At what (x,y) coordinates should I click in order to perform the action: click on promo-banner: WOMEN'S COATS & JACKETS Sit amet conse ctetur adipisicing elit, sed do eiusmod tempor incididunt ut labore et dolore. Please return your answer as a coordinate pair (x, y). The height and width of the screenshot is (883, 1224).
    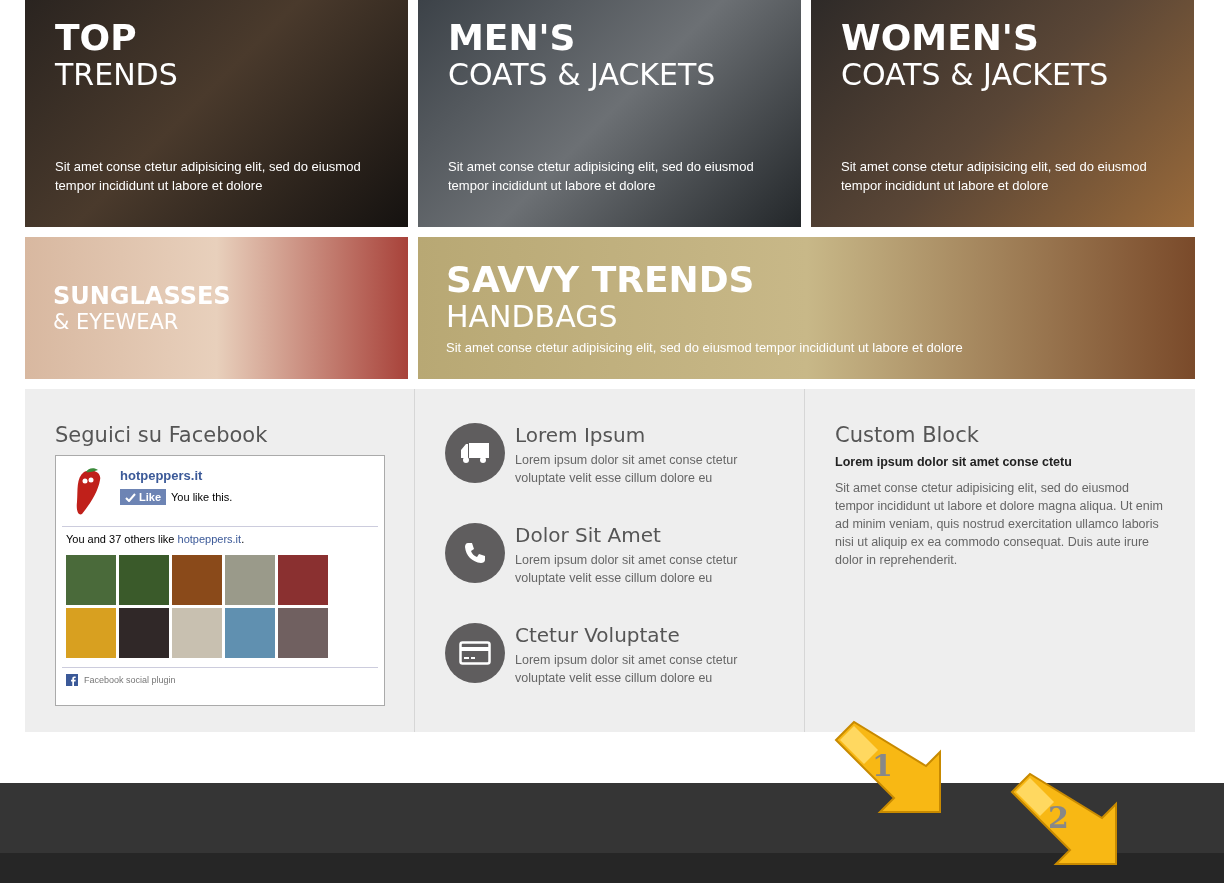
    Looking at the image, I should click on (1002, 113).